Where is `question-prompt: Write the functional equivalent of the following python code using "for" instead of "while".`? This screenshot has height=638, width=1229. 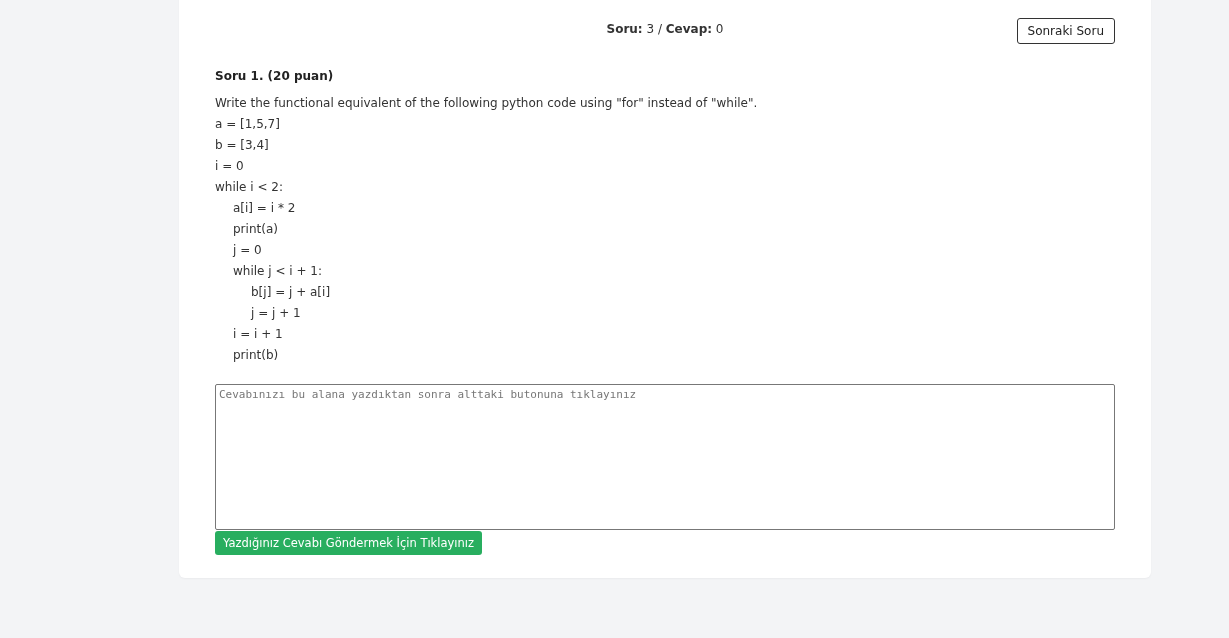
question-prompt: Write the functional equivalent of the following python code using "for" instead of "while". is located at coordinates (487, 103).